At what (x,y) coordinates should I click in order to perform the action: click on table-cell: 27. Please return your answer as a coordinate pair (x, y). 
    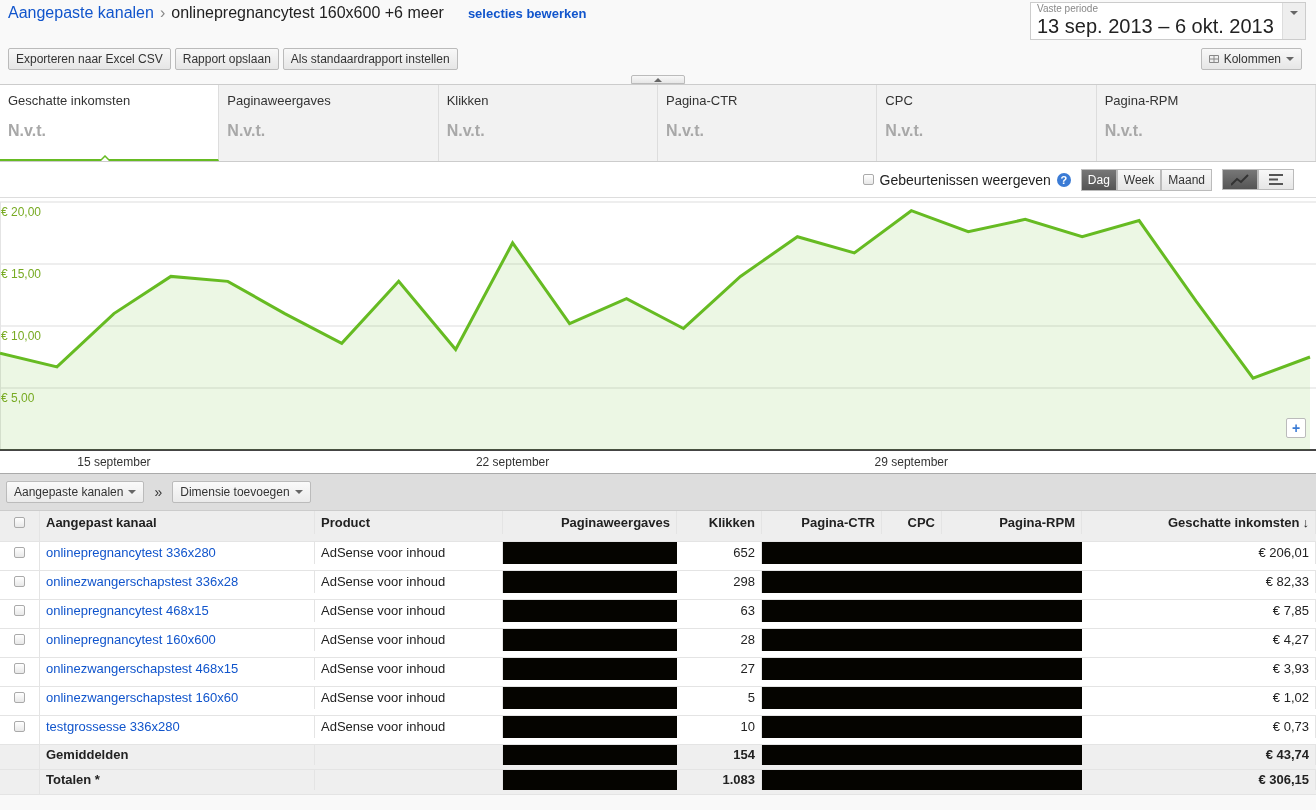
    Looking at the image, I should click on (747, 669).